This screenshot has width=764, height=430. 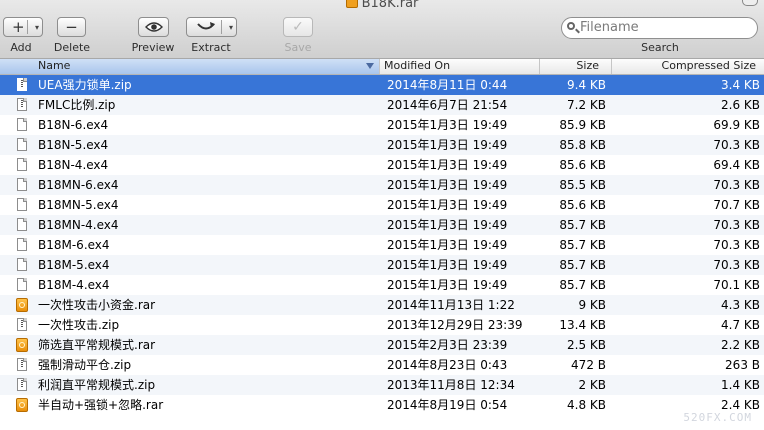 What do you see at coordinates (382, 325) in the screenshot?
I see `file-row: 一次性攻击.zip 2013年12月29日 23:39 13.4 KB 4.7 KB` at bounding box center [382, 325].